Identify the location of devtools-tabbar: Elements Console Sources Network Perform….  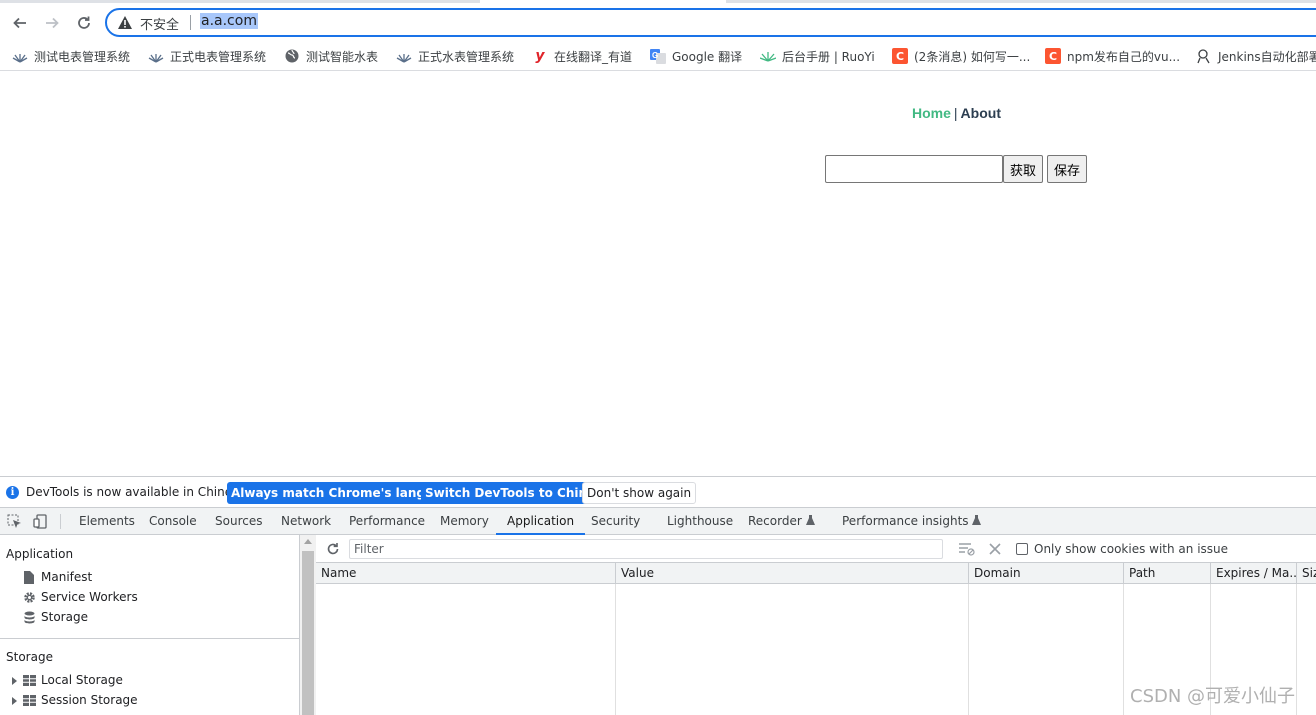
(658, 521).